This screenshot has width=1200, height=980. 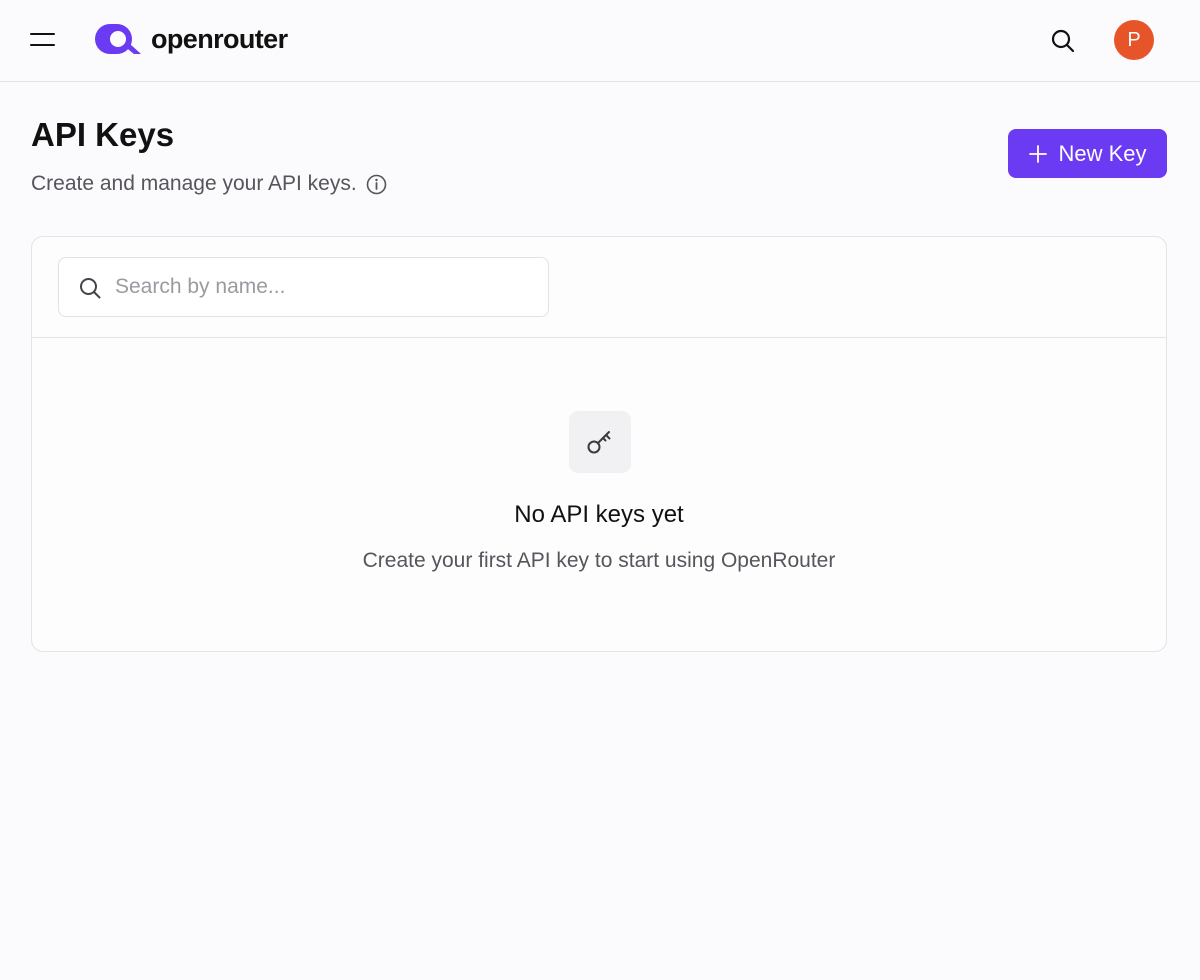 I want to click on brand-logo-link: openrouter, so click(x=191, y=39).